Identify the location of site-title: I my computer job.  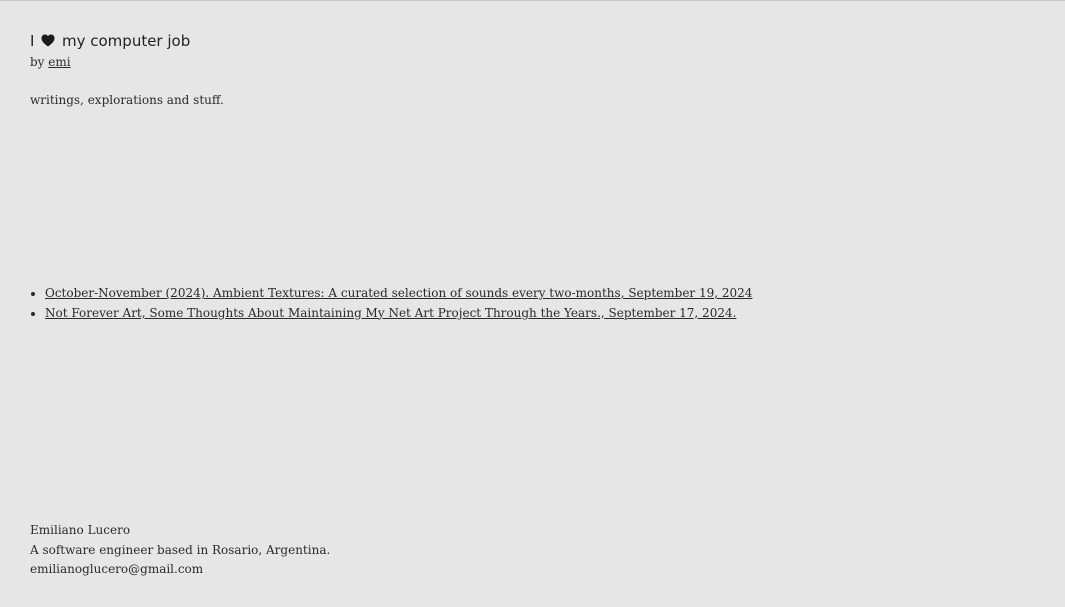
(127, 41).